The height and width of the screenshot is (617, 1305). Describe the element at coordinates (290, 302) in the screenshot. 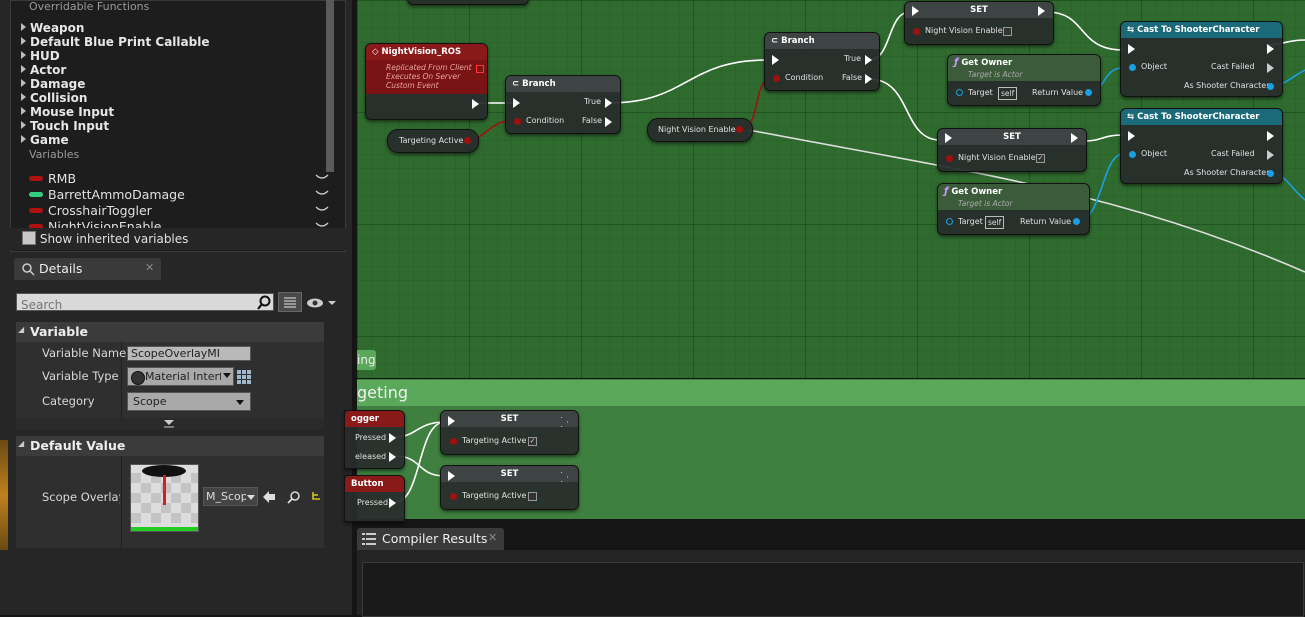

I see `property-matrix-button` at that location.